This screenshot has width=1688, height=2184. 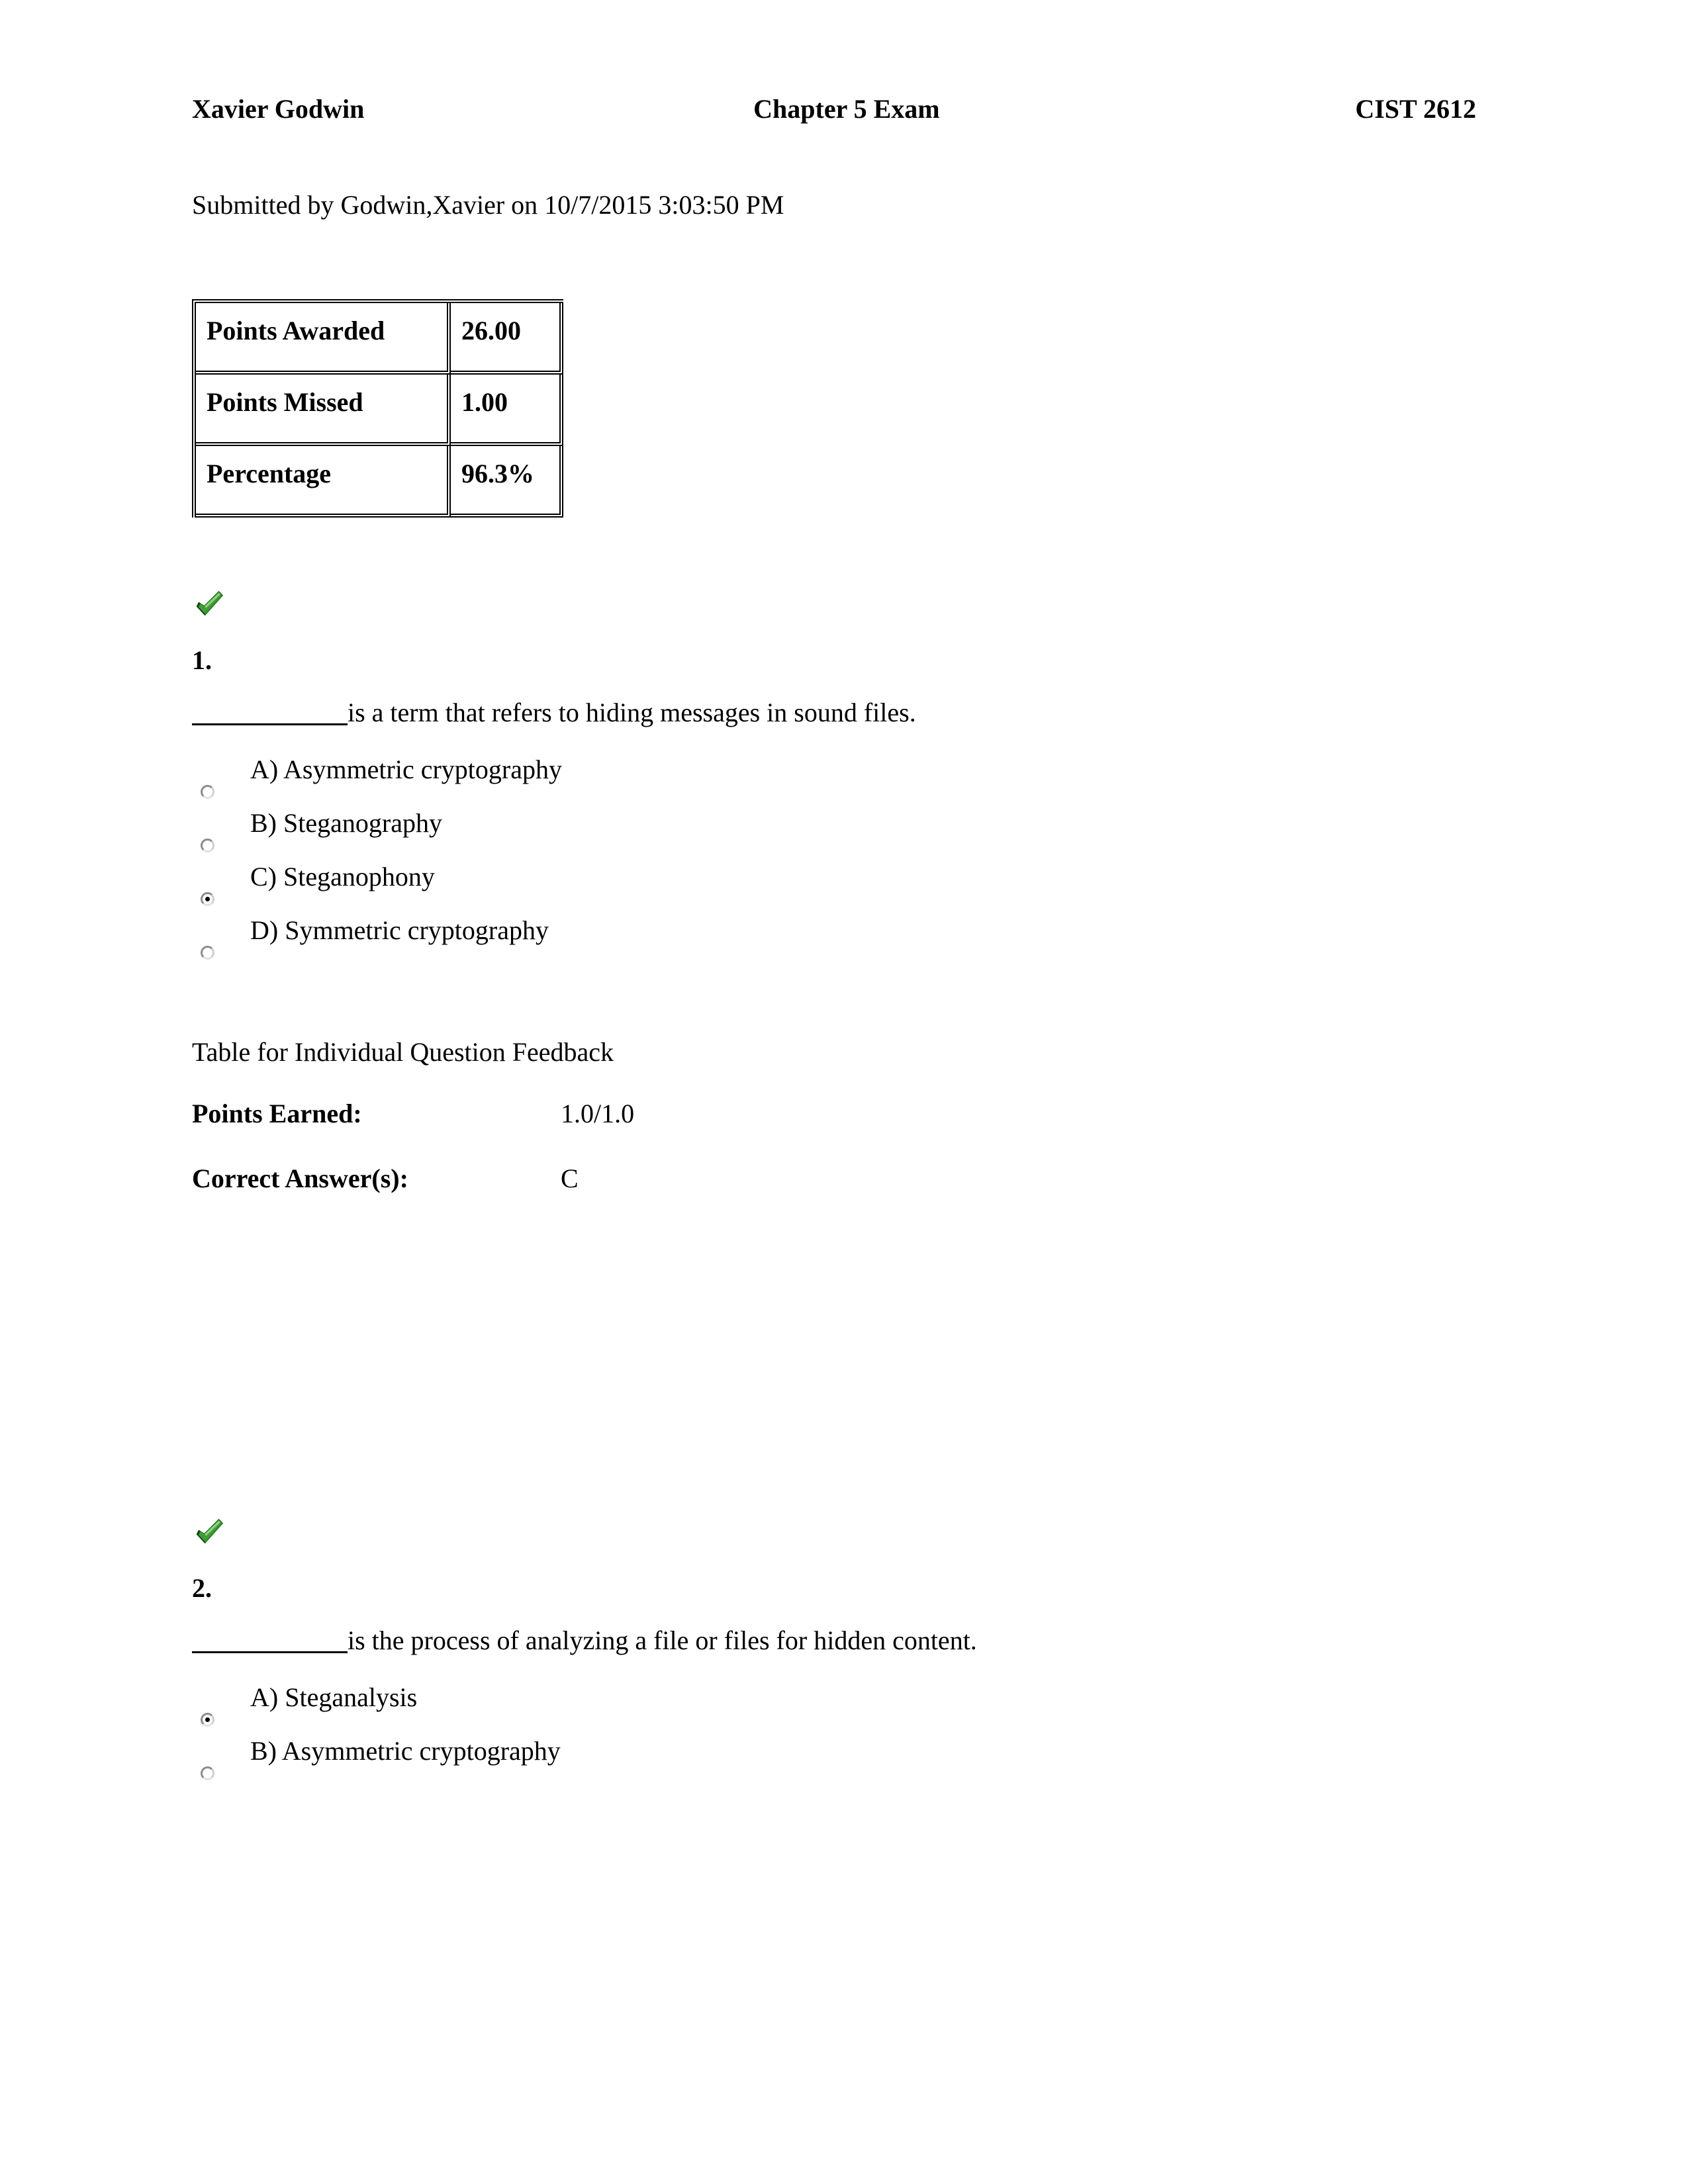 What do you see at coordinates (346, 823) in the screenshot?
I see `option-label-b: B) Steganography` at bounding box center [346, 823].